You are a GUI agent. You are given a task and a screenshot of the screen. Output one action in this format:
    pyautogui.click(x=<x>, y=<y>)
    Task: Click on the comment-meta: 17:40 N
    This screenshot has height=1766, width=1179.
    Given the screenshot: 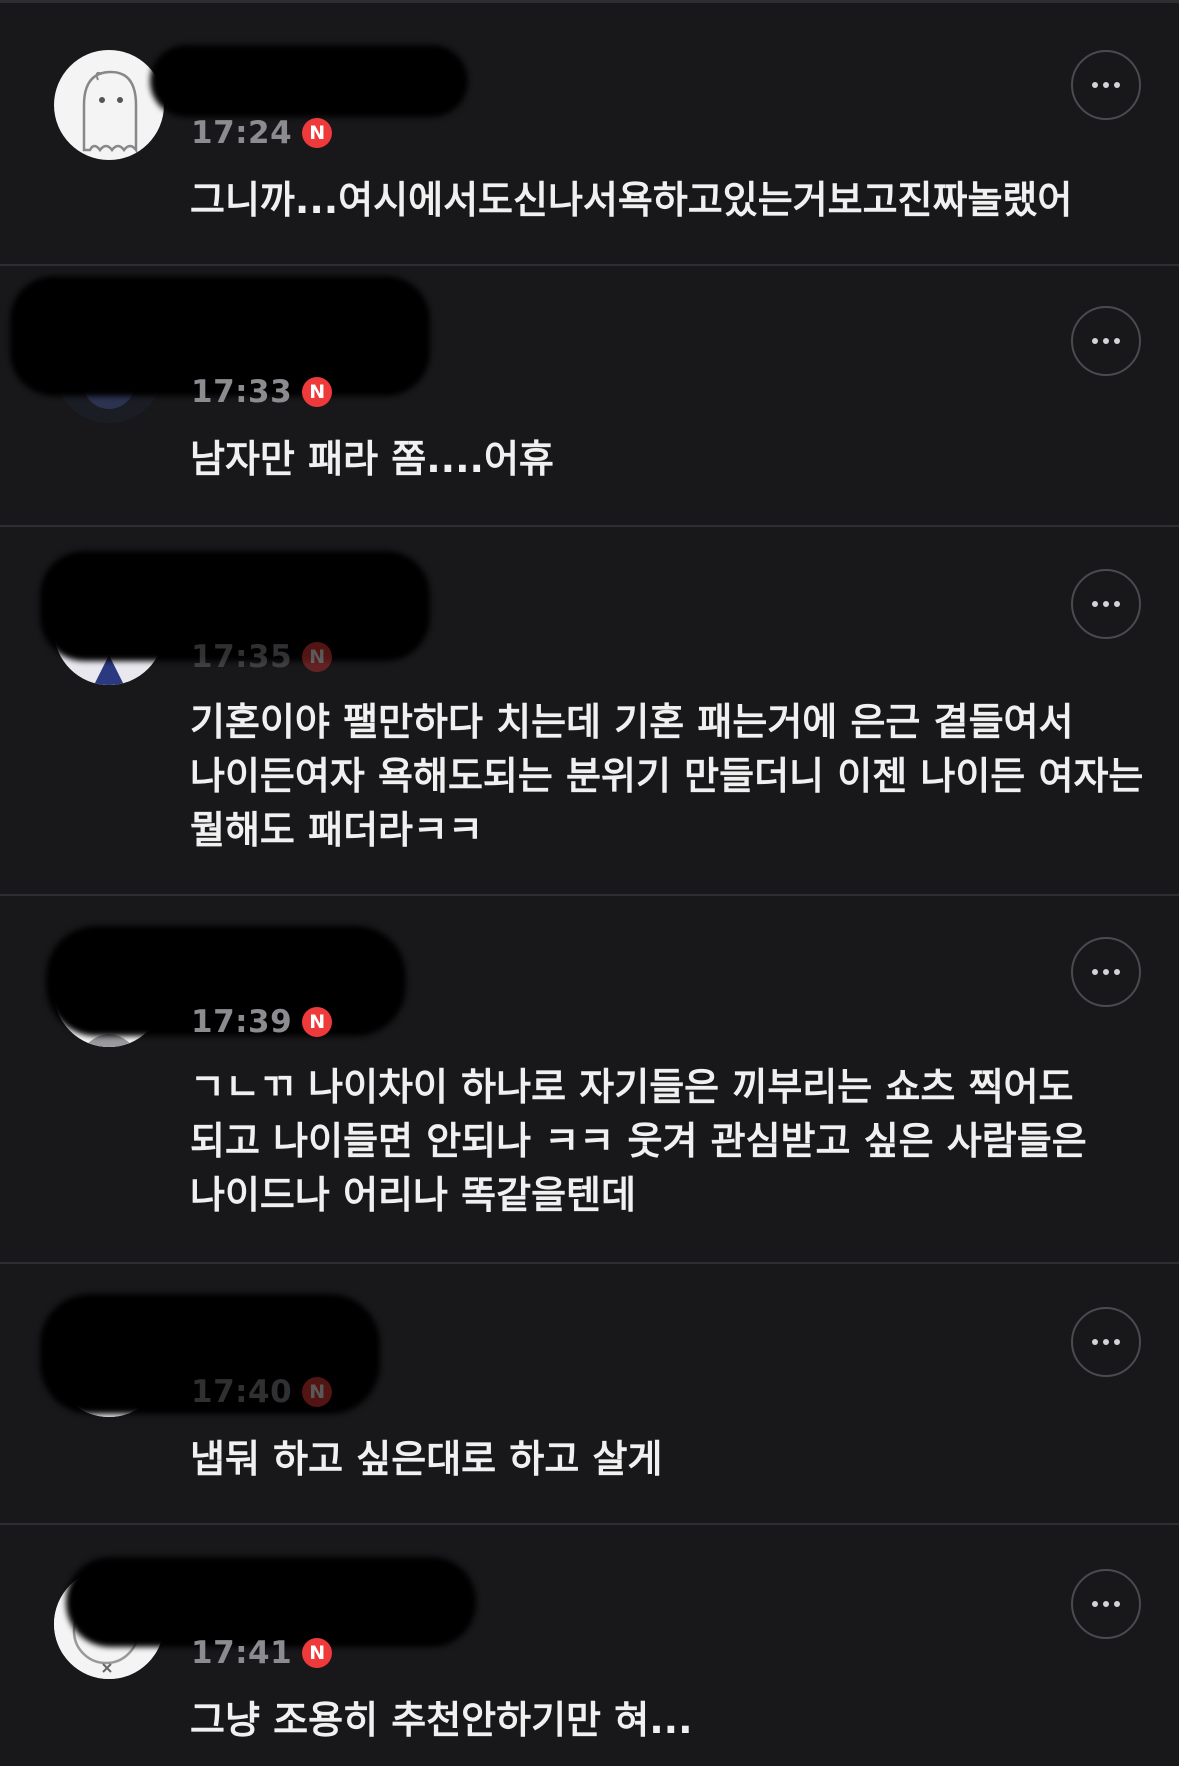 What is the action you would take?
    pyautogui.click(x=262, y=1392)
    